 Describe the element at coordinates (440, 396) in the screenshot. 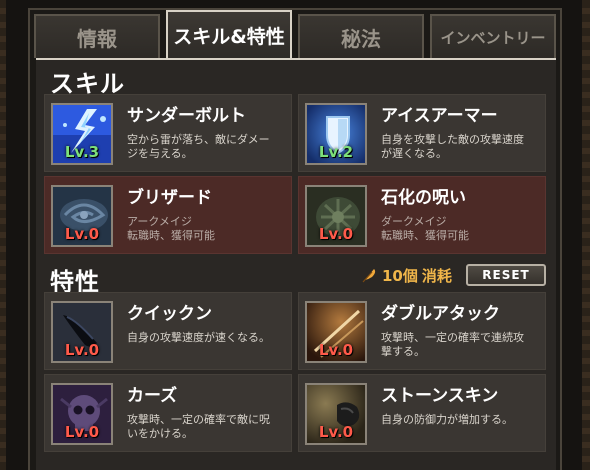

I see `trait-name: ストーンスキン` at that location.